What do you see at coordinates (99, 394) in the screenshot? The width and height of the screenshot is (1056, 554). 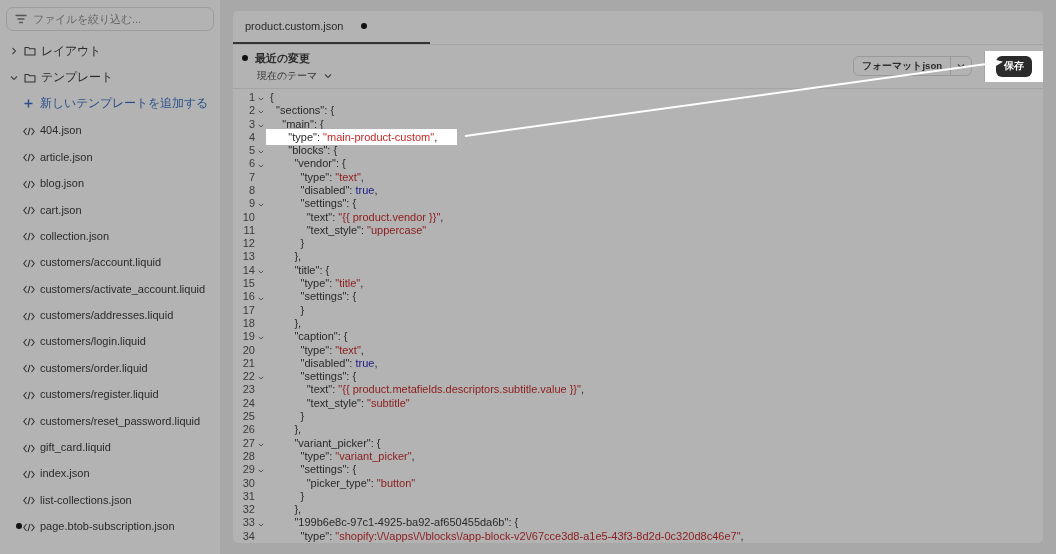 I see `file-item: customers/register.liquid` at bounding box center [99, 394].